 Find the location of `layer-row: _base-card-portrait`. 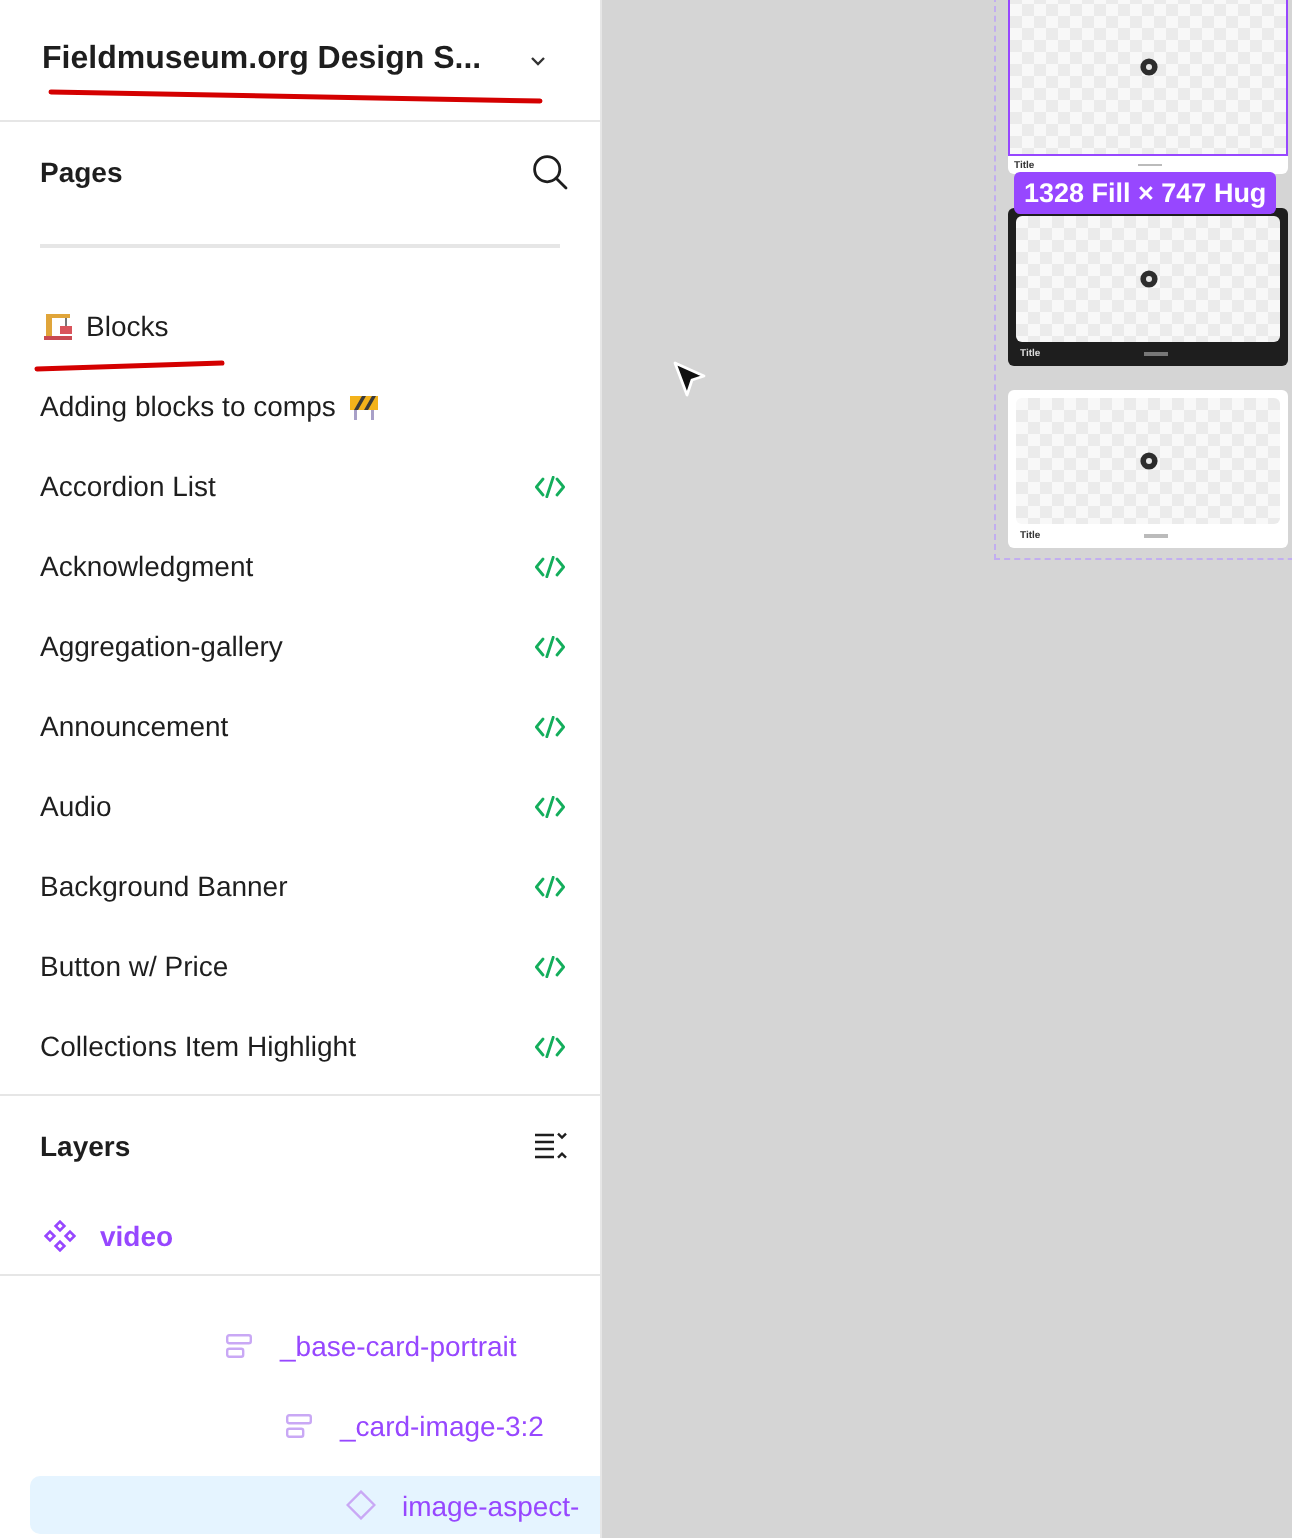

layer-row: _base-card-portrait is located at coordinates (315, 1345).